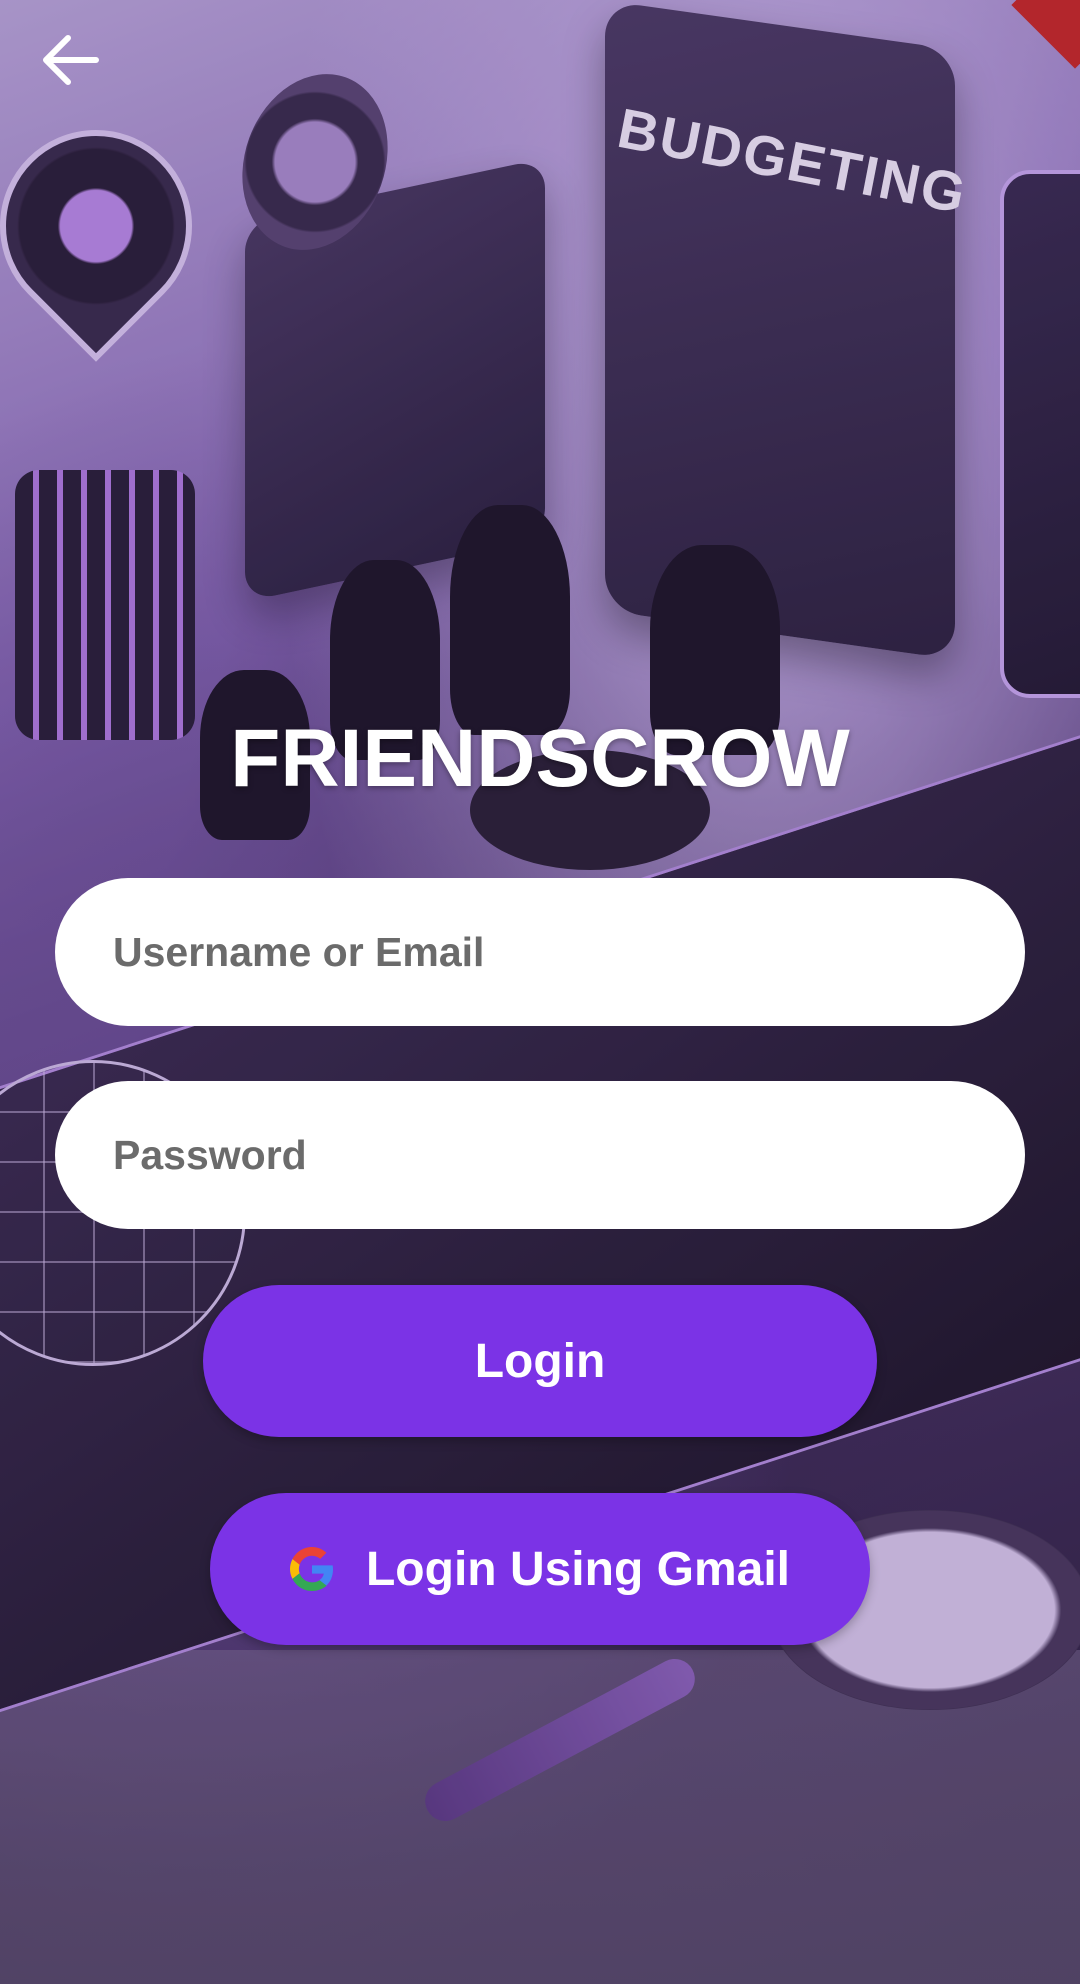 This screenshot has width=1080, height=1984. I want to click on back-button, so click(70, 60).